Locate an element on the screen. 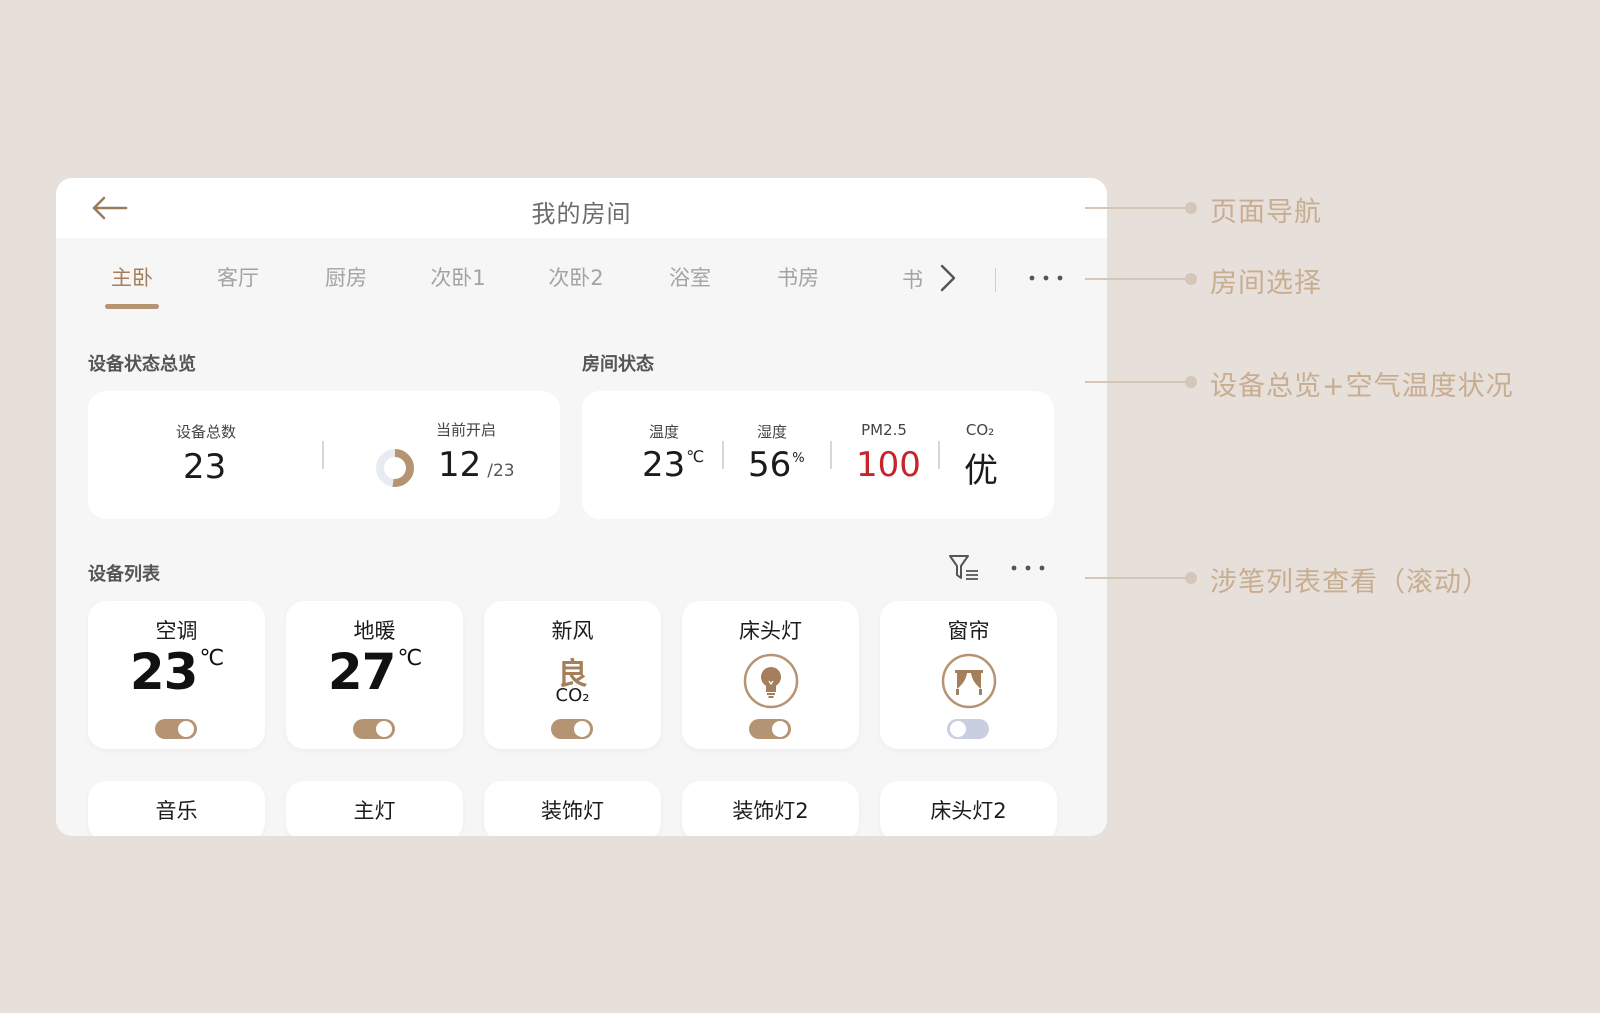 This screenshot has height=1013, width=1600. humidity-label: 湿度 is located at coordinates (772, 432).